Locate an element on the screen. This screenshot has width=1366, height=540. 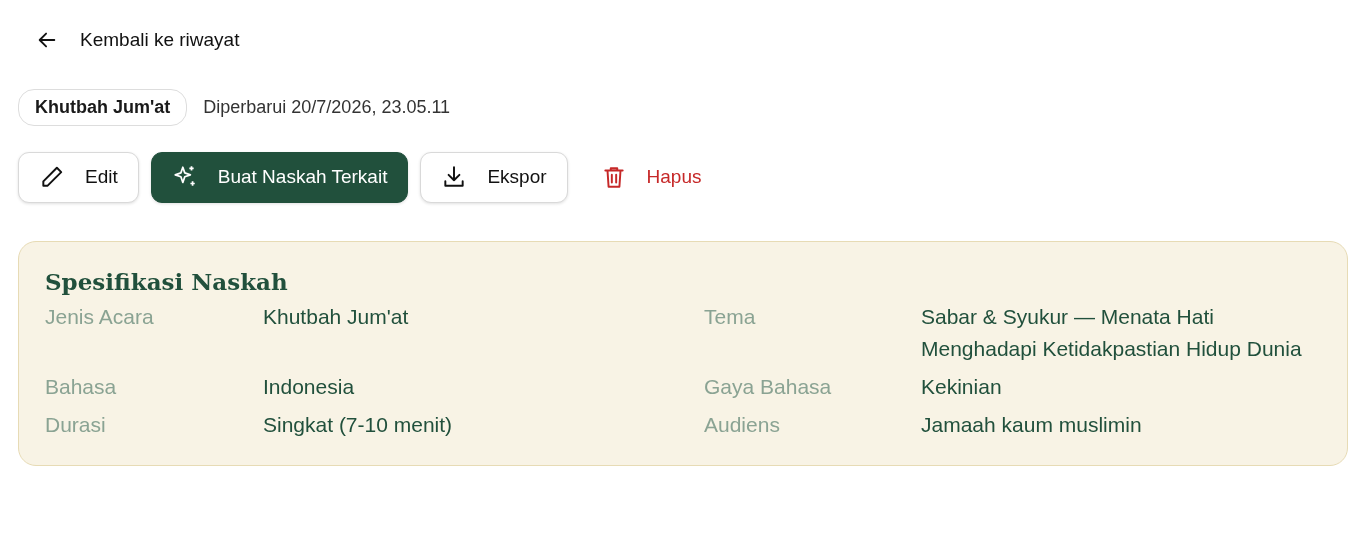
back-link: Kembali ke riwayat is located at coordinates (138, 40).